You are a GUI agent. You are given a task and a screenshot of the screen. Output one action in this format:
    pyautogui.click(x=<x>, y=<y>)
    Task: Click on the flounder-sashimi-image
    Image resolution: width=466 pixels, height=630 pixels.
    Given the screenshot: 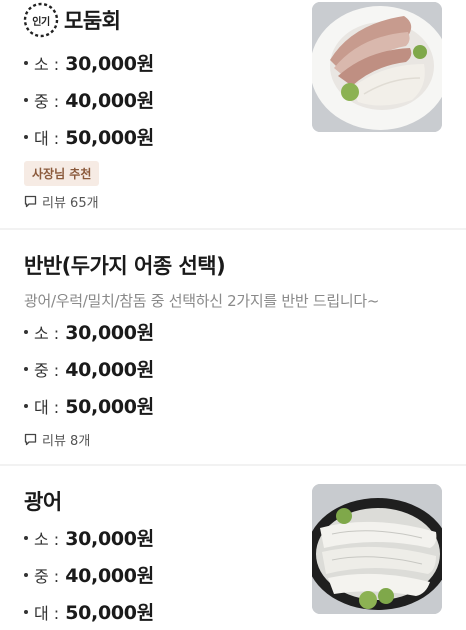 What is the action you would take?
    pyautogui.click(x=377, y=549)
    